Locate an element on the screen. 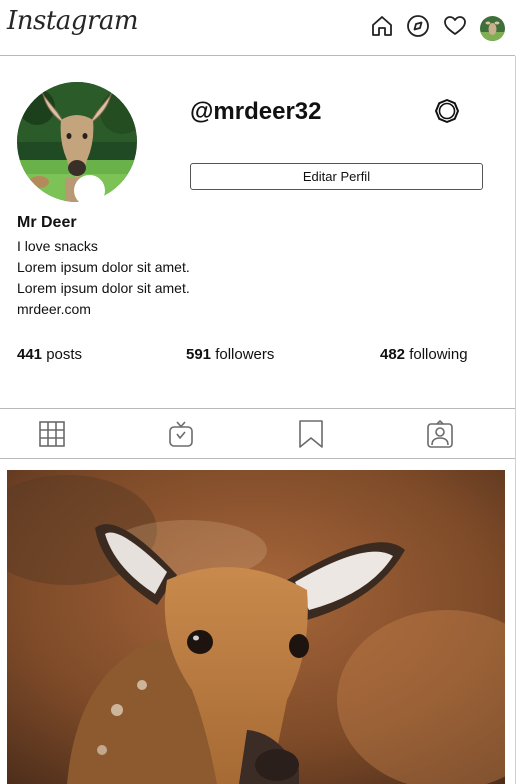  followers-count: 591 is located at coordinates (199, 354).